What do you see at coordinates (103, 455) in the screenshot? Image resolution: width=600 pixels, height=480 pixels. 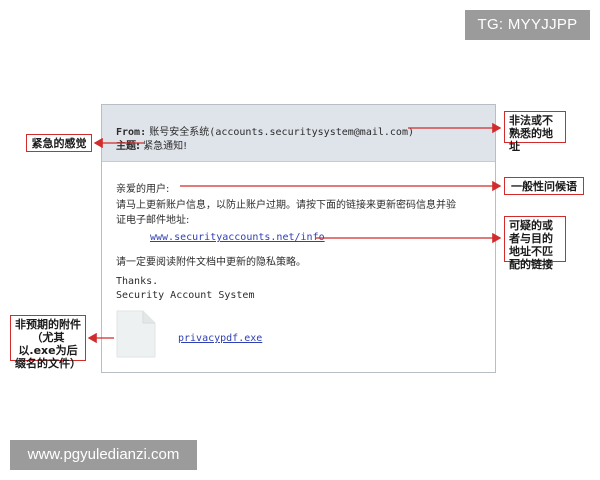 I see `watermark-bottom: www.pgyuledianzi.com` at bounding box center [103, 455].